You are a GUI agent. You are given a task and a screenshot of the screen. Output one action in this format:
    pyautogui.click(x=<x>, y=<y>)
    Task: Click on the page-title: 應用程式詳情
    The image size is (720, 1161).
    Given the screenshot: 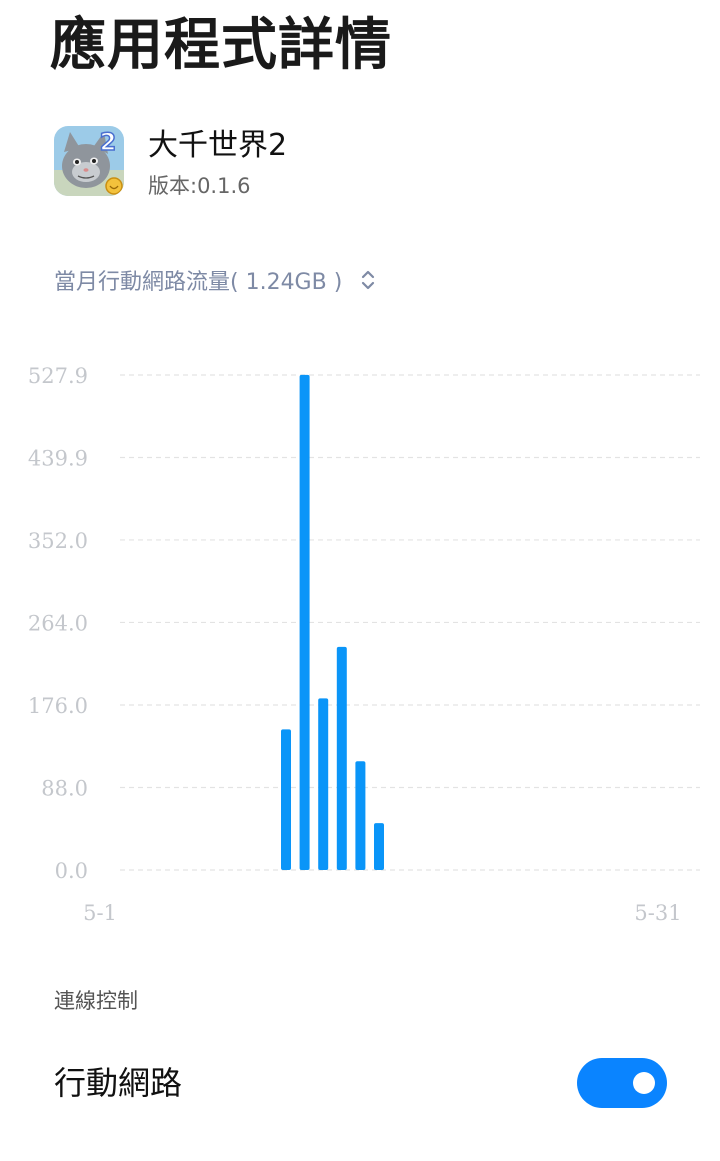 What is the action you would take?
    pyautogui.click(x=221, y=45)
    